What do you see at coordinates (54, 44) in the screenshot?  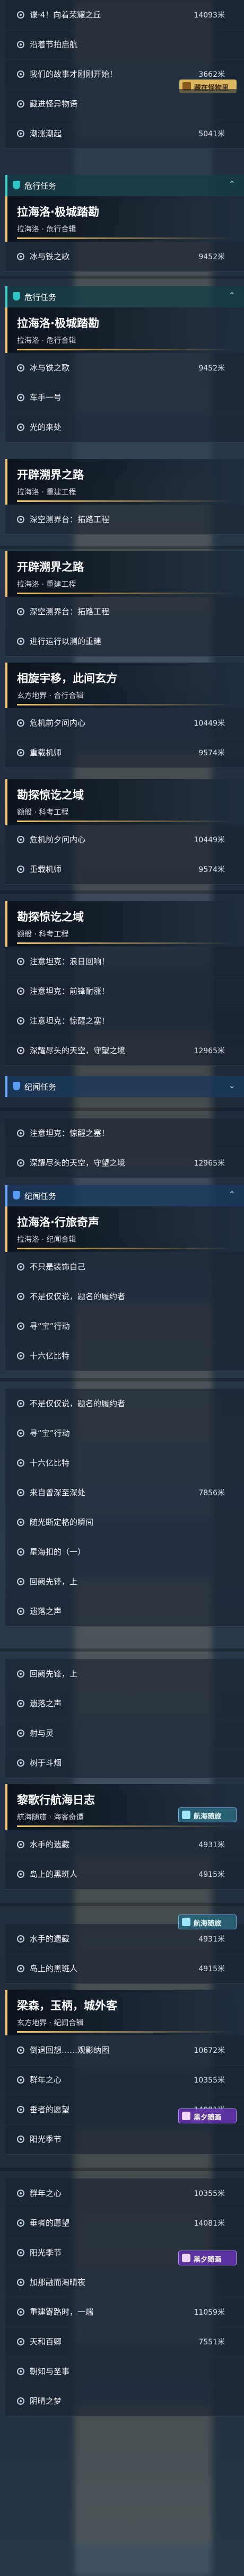 I see `task-name: 沿着节拍启航` at bounding box center [54, 44].